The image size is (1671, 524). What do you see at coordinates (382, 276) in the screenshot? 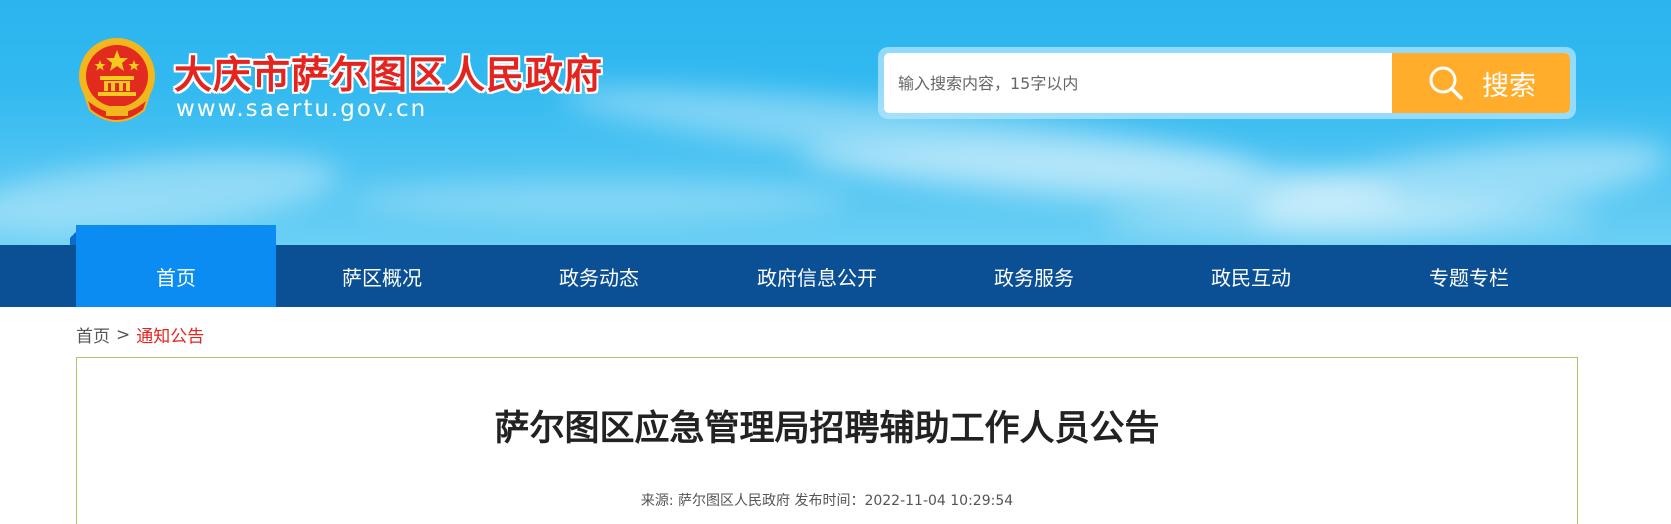
I see `nav-item-overview: 萨区概况` at bounding box center [382, 276].